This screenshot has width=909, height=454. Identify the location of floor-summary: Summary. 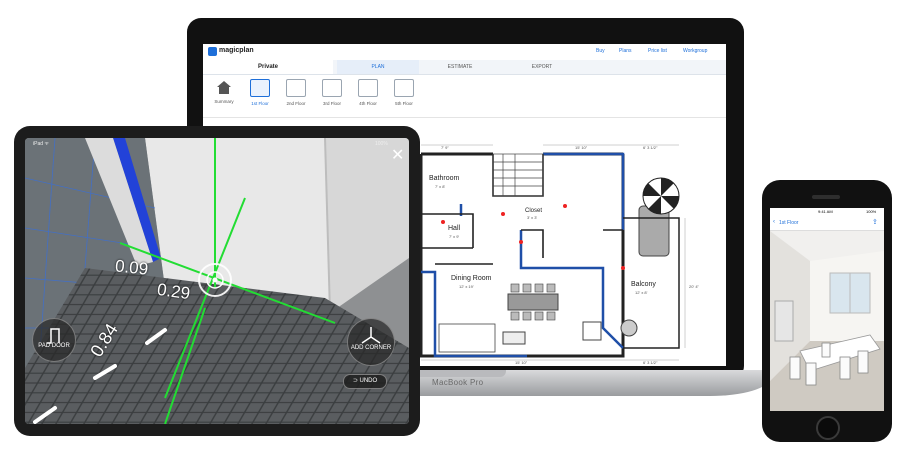
(224, 91).